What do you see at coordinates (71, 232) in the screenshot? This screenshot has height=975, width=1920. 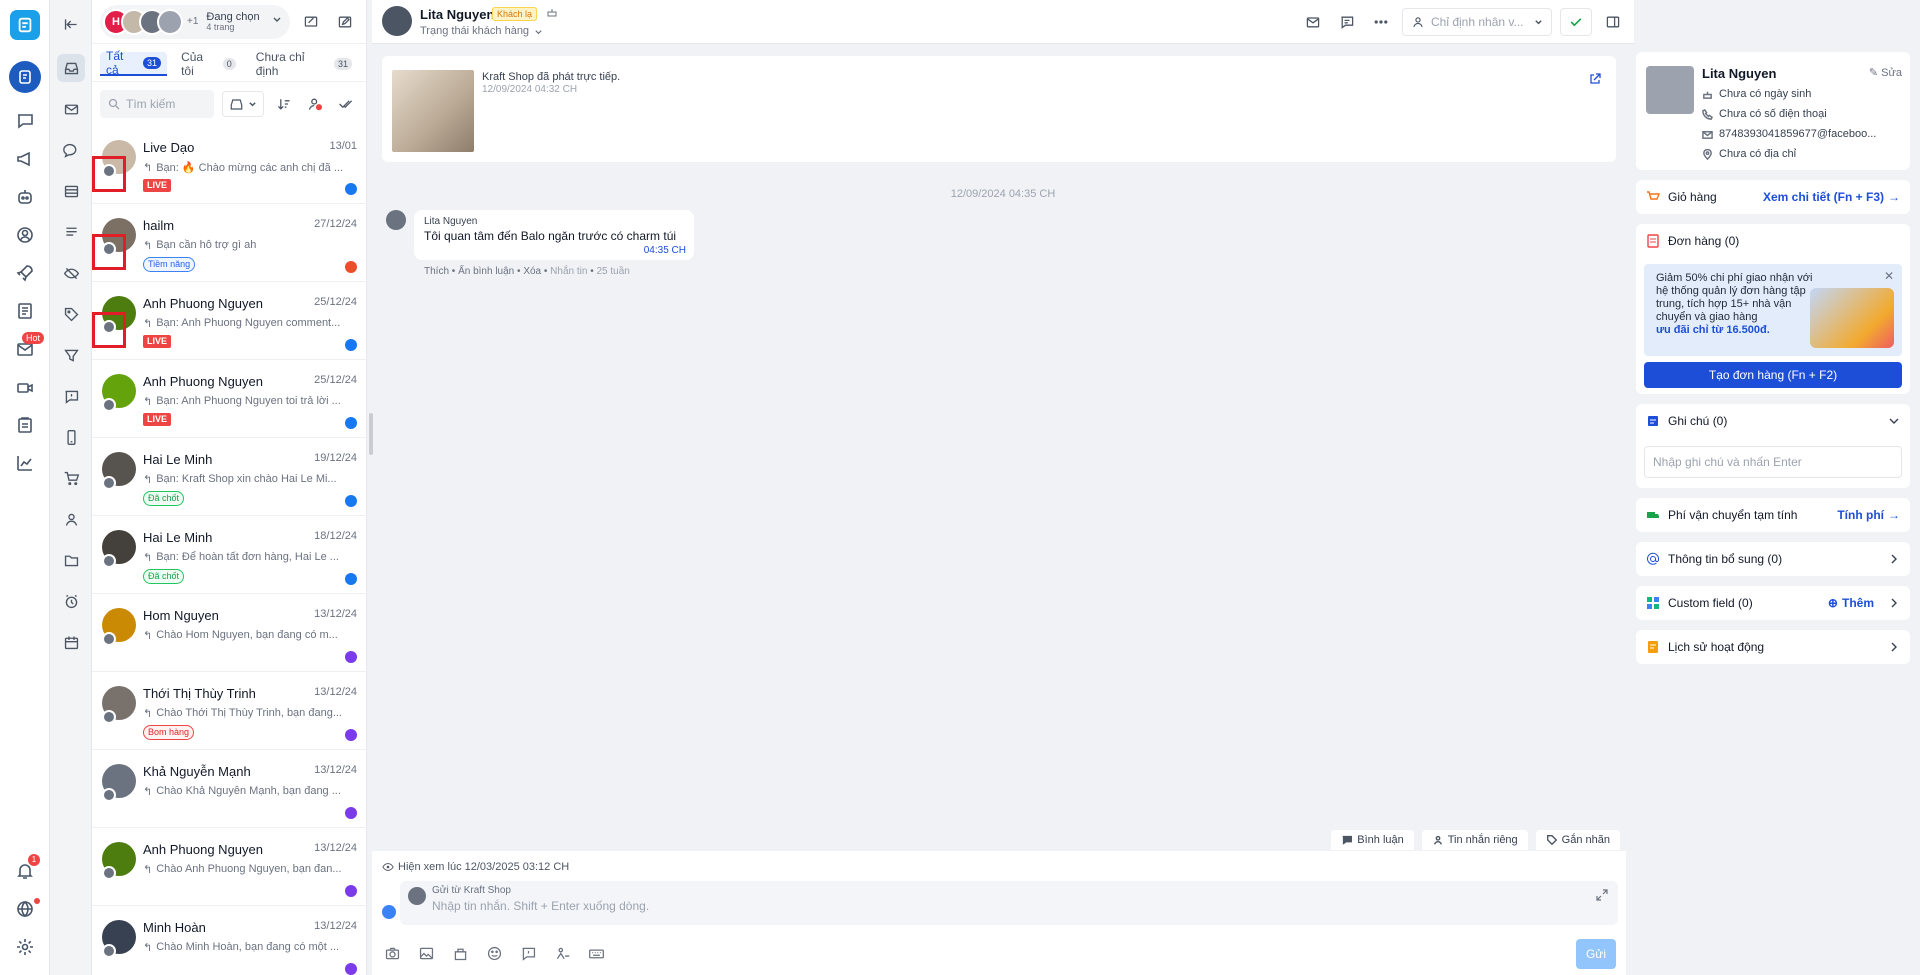 I see `list-icon` at bounding box center [71, 232].